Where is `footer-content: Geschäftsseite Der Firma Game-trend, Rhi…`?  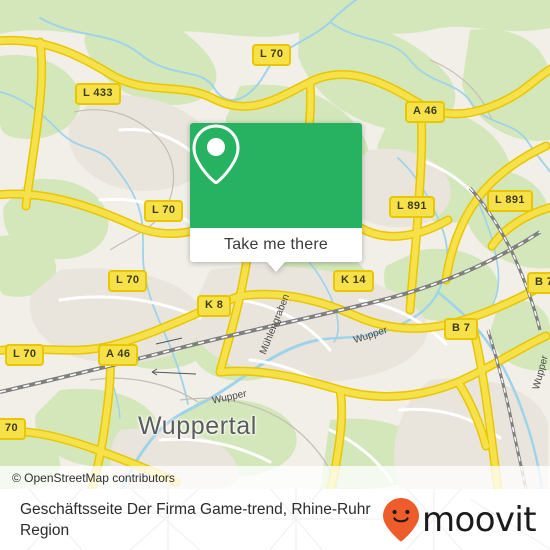 footer-content: Geschäftsseite Der Firma Game-trend, Rhi… is located at coordinates (275, 519).